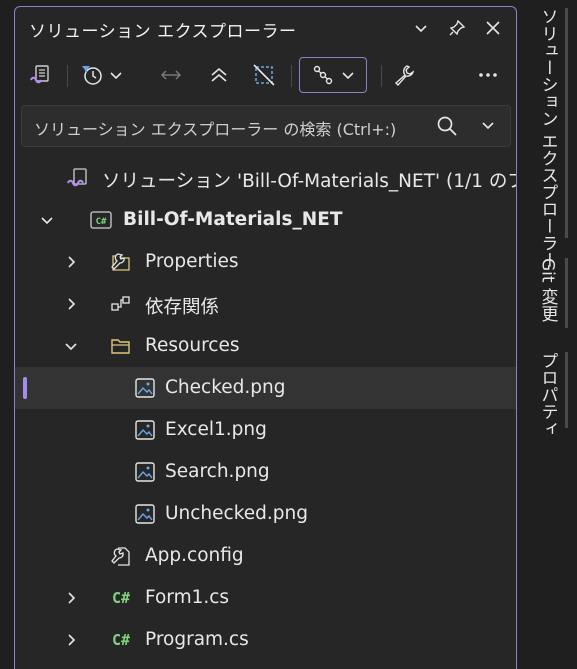 The width and height of the screenshot is (577, 669). Describe the element at coordinates (121, 262) in the screenshot. I see `properties-wrench-icon` at that location.